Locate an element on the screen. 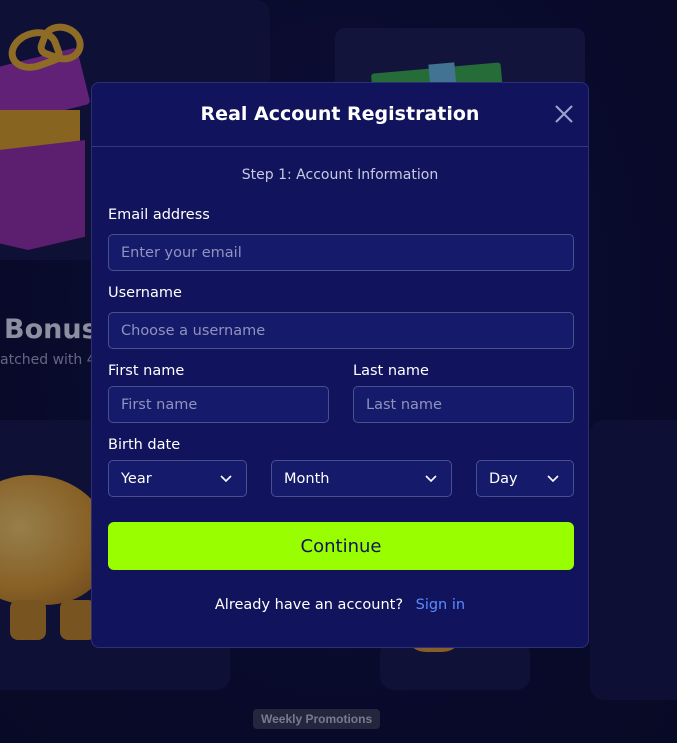  email-label: Email address is located at coordinates (159, 215).